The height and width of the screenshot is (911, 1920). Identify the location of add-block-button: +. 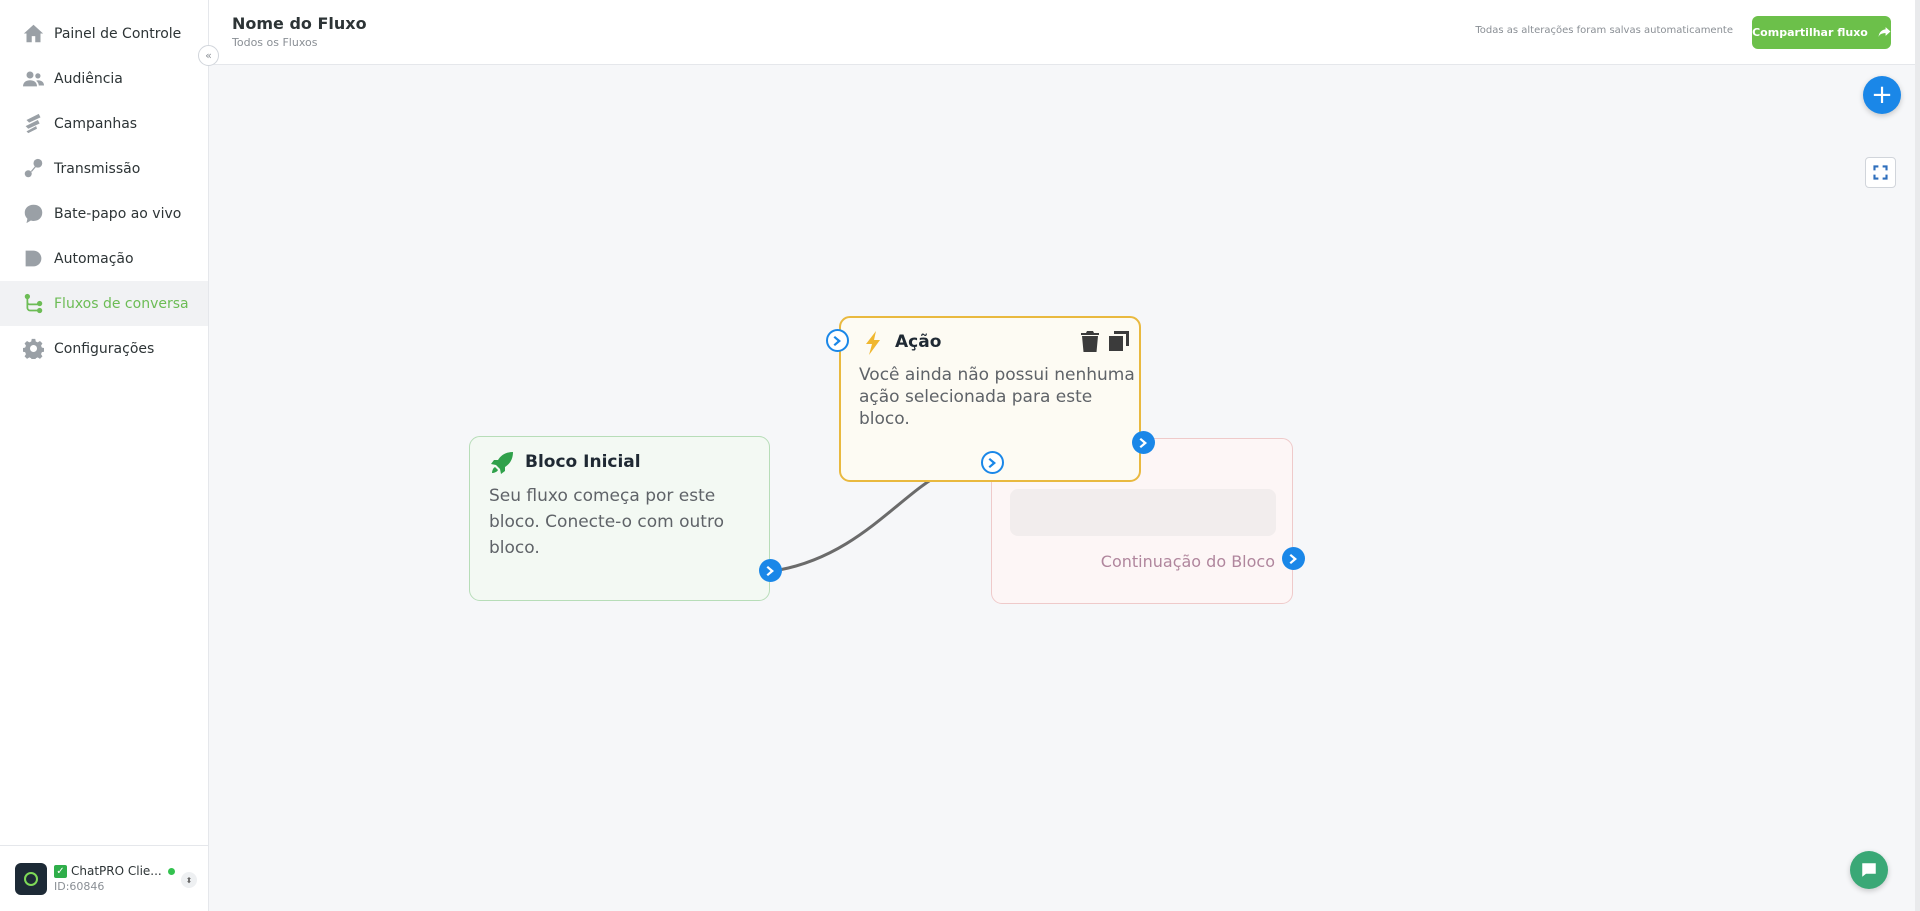
(1882, 95).